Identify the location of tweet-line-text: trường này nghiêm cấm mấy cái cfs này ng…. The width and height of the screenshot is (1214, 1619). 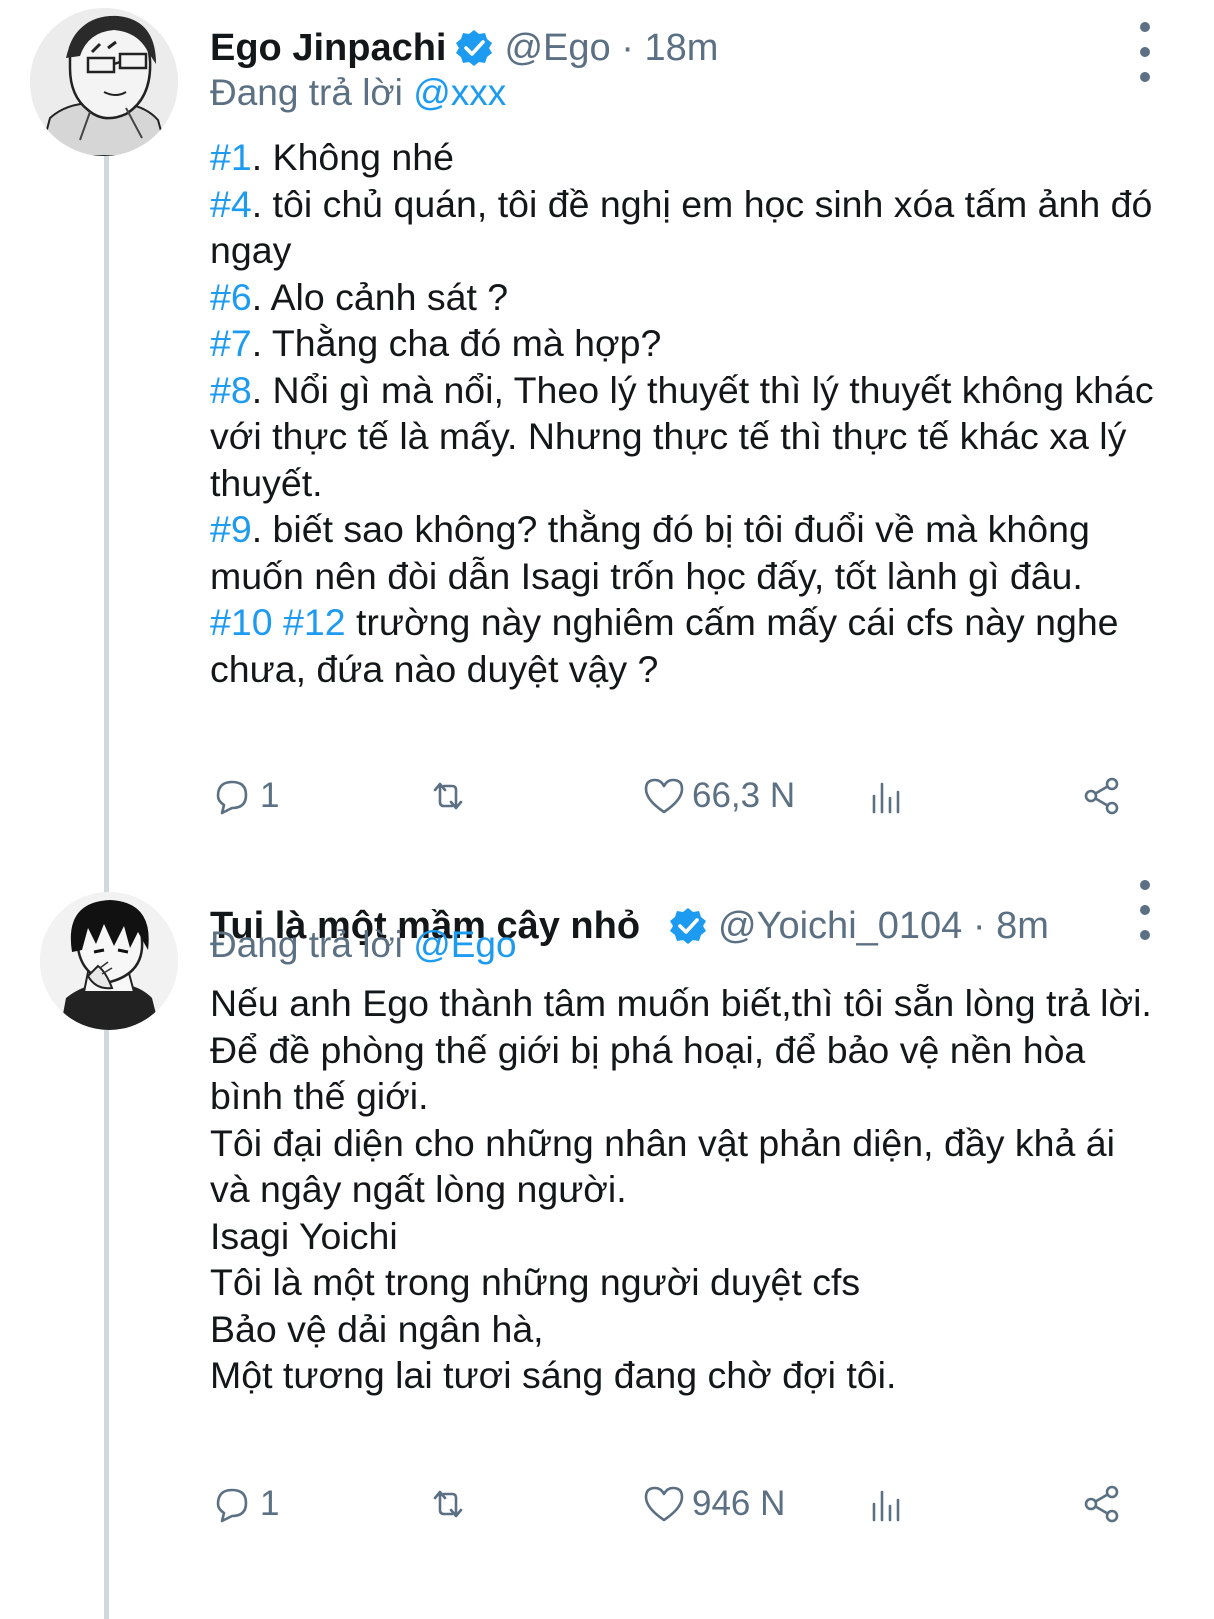
(664, 645).